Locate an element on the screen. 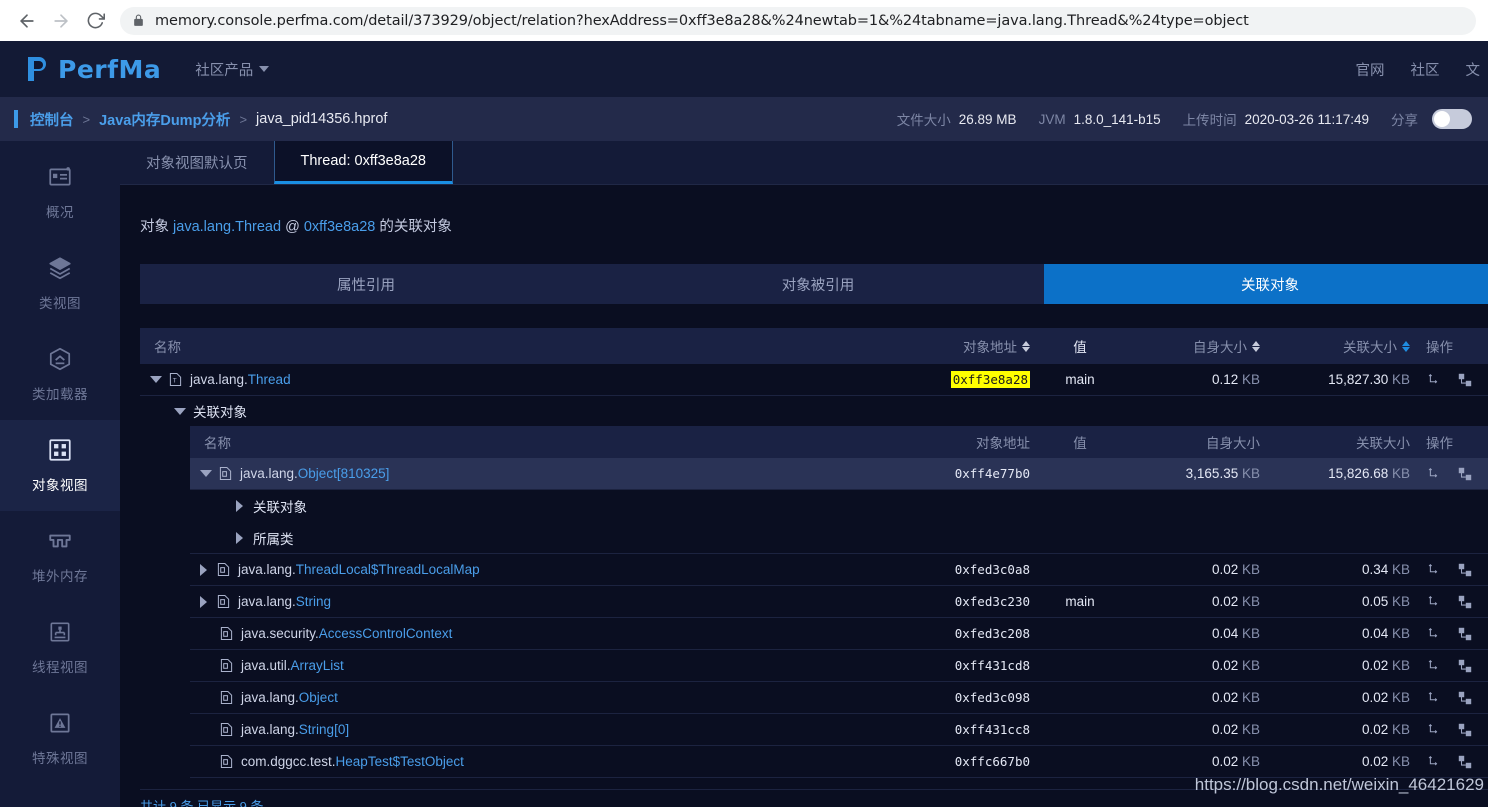 The height and width of the screenshot is (807, 1488). row-address: 0xffc667b0 is located at coordinates (965, 761).